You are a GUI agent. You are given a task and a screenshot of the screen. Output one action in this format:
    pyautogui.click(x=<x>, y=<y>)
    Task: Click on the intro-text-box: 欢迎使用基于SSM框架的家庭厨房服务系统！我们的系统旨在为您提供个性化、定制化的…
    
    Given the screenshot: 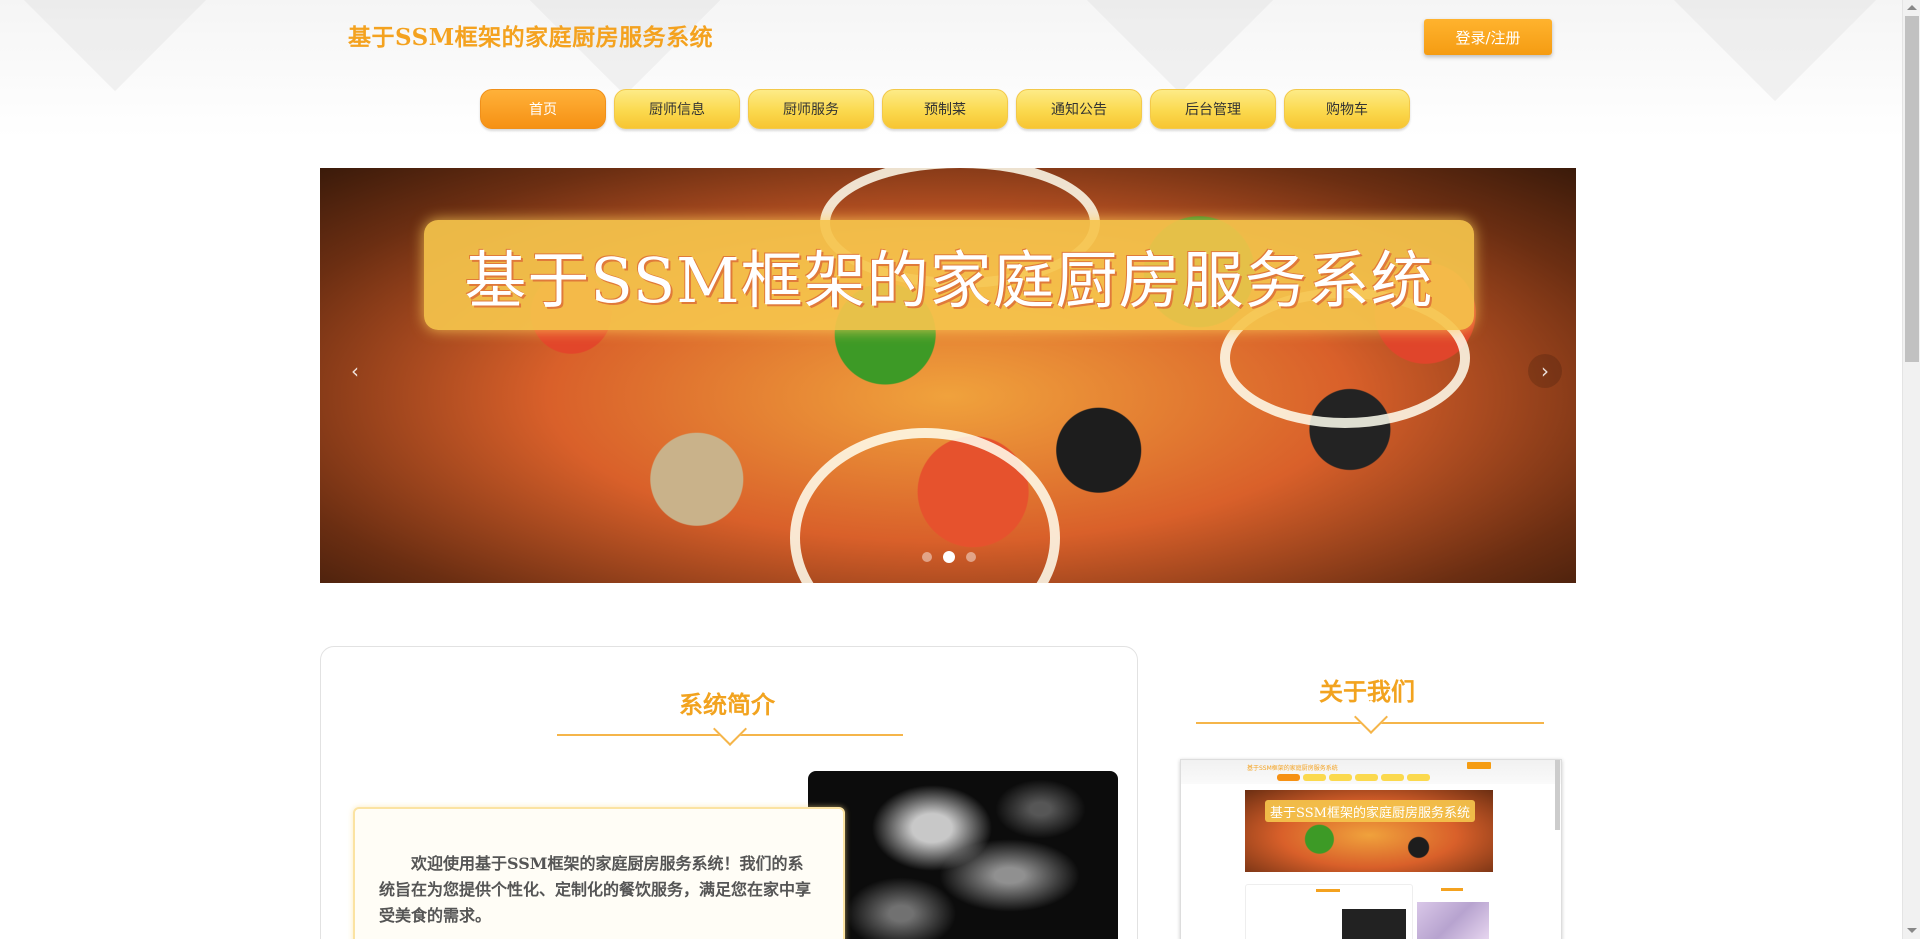 What is the action you would take?
    pyautogui.click(x=599, y=873)
    